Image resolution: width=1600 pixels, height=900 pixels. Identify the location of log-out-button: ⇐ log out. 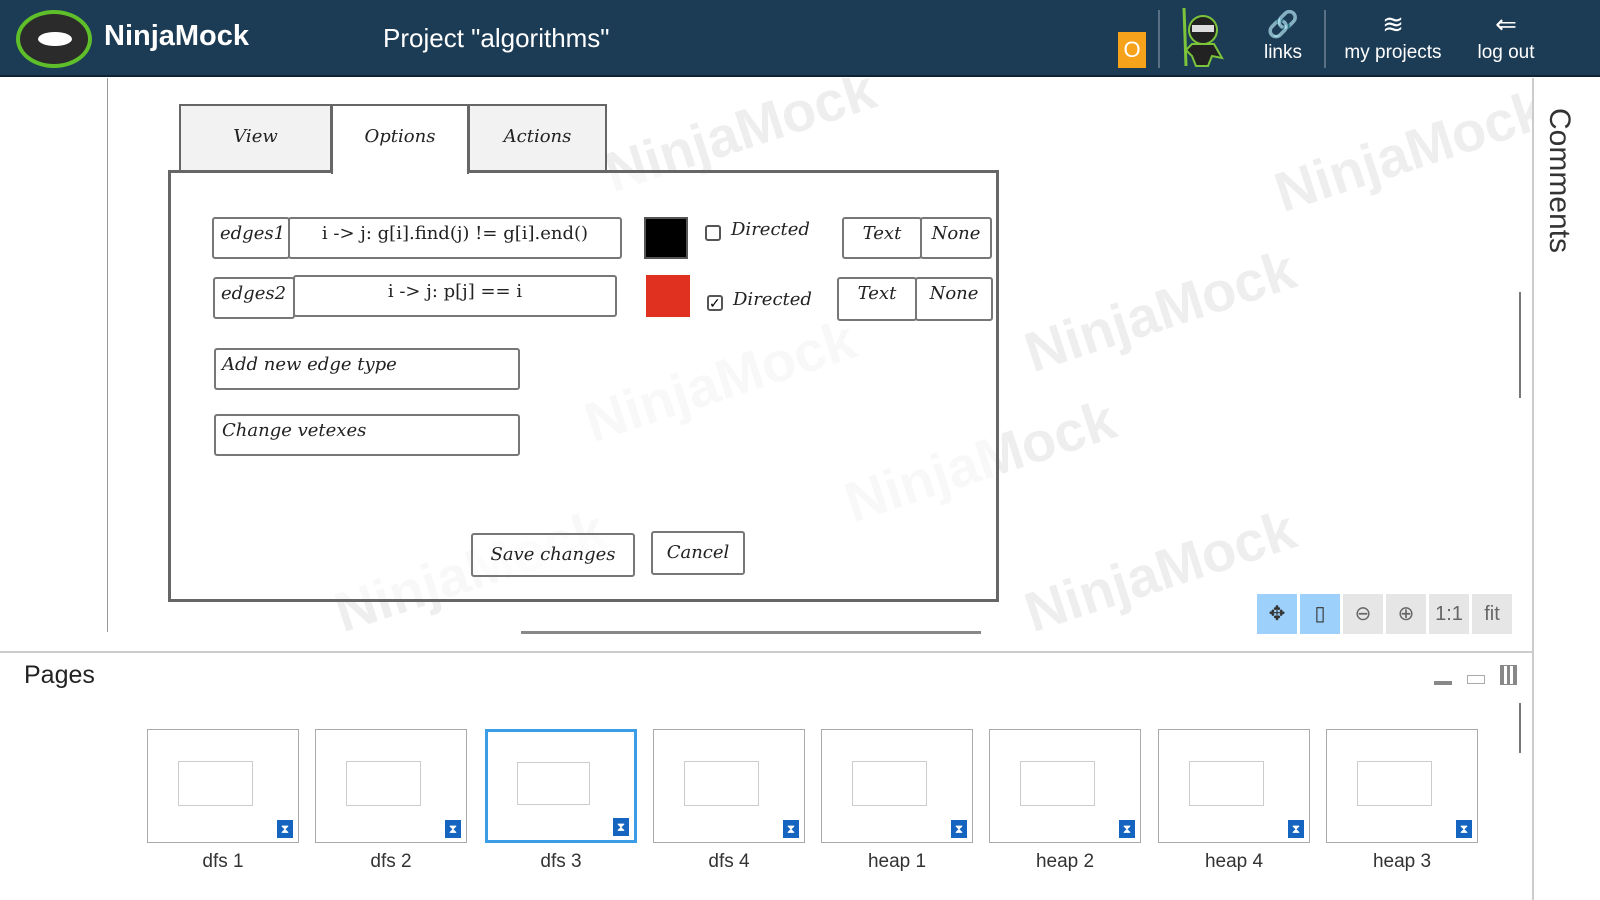
(1506, 35).